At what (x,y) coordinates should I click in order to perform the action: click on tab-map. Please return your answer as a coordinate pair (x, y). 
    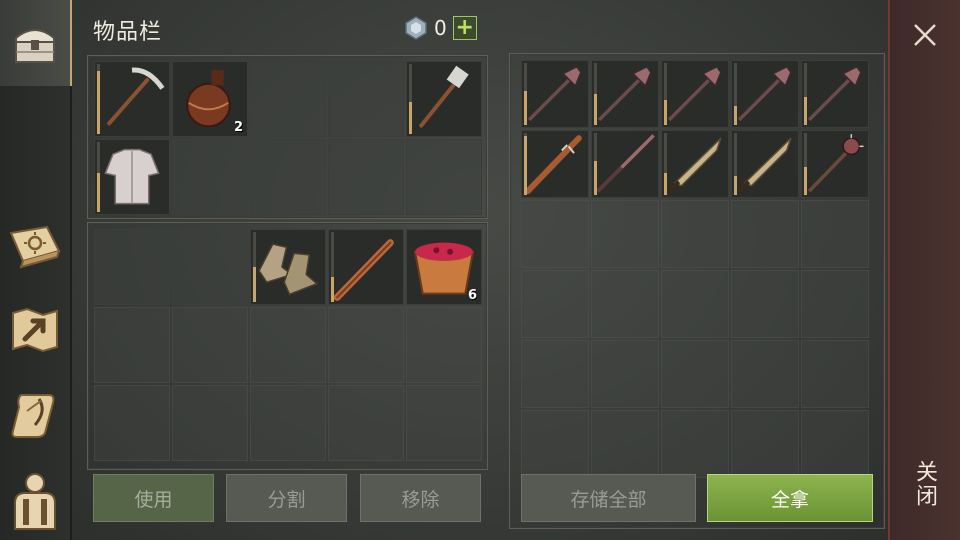
    Looking at the image, I should click on (35, 330).